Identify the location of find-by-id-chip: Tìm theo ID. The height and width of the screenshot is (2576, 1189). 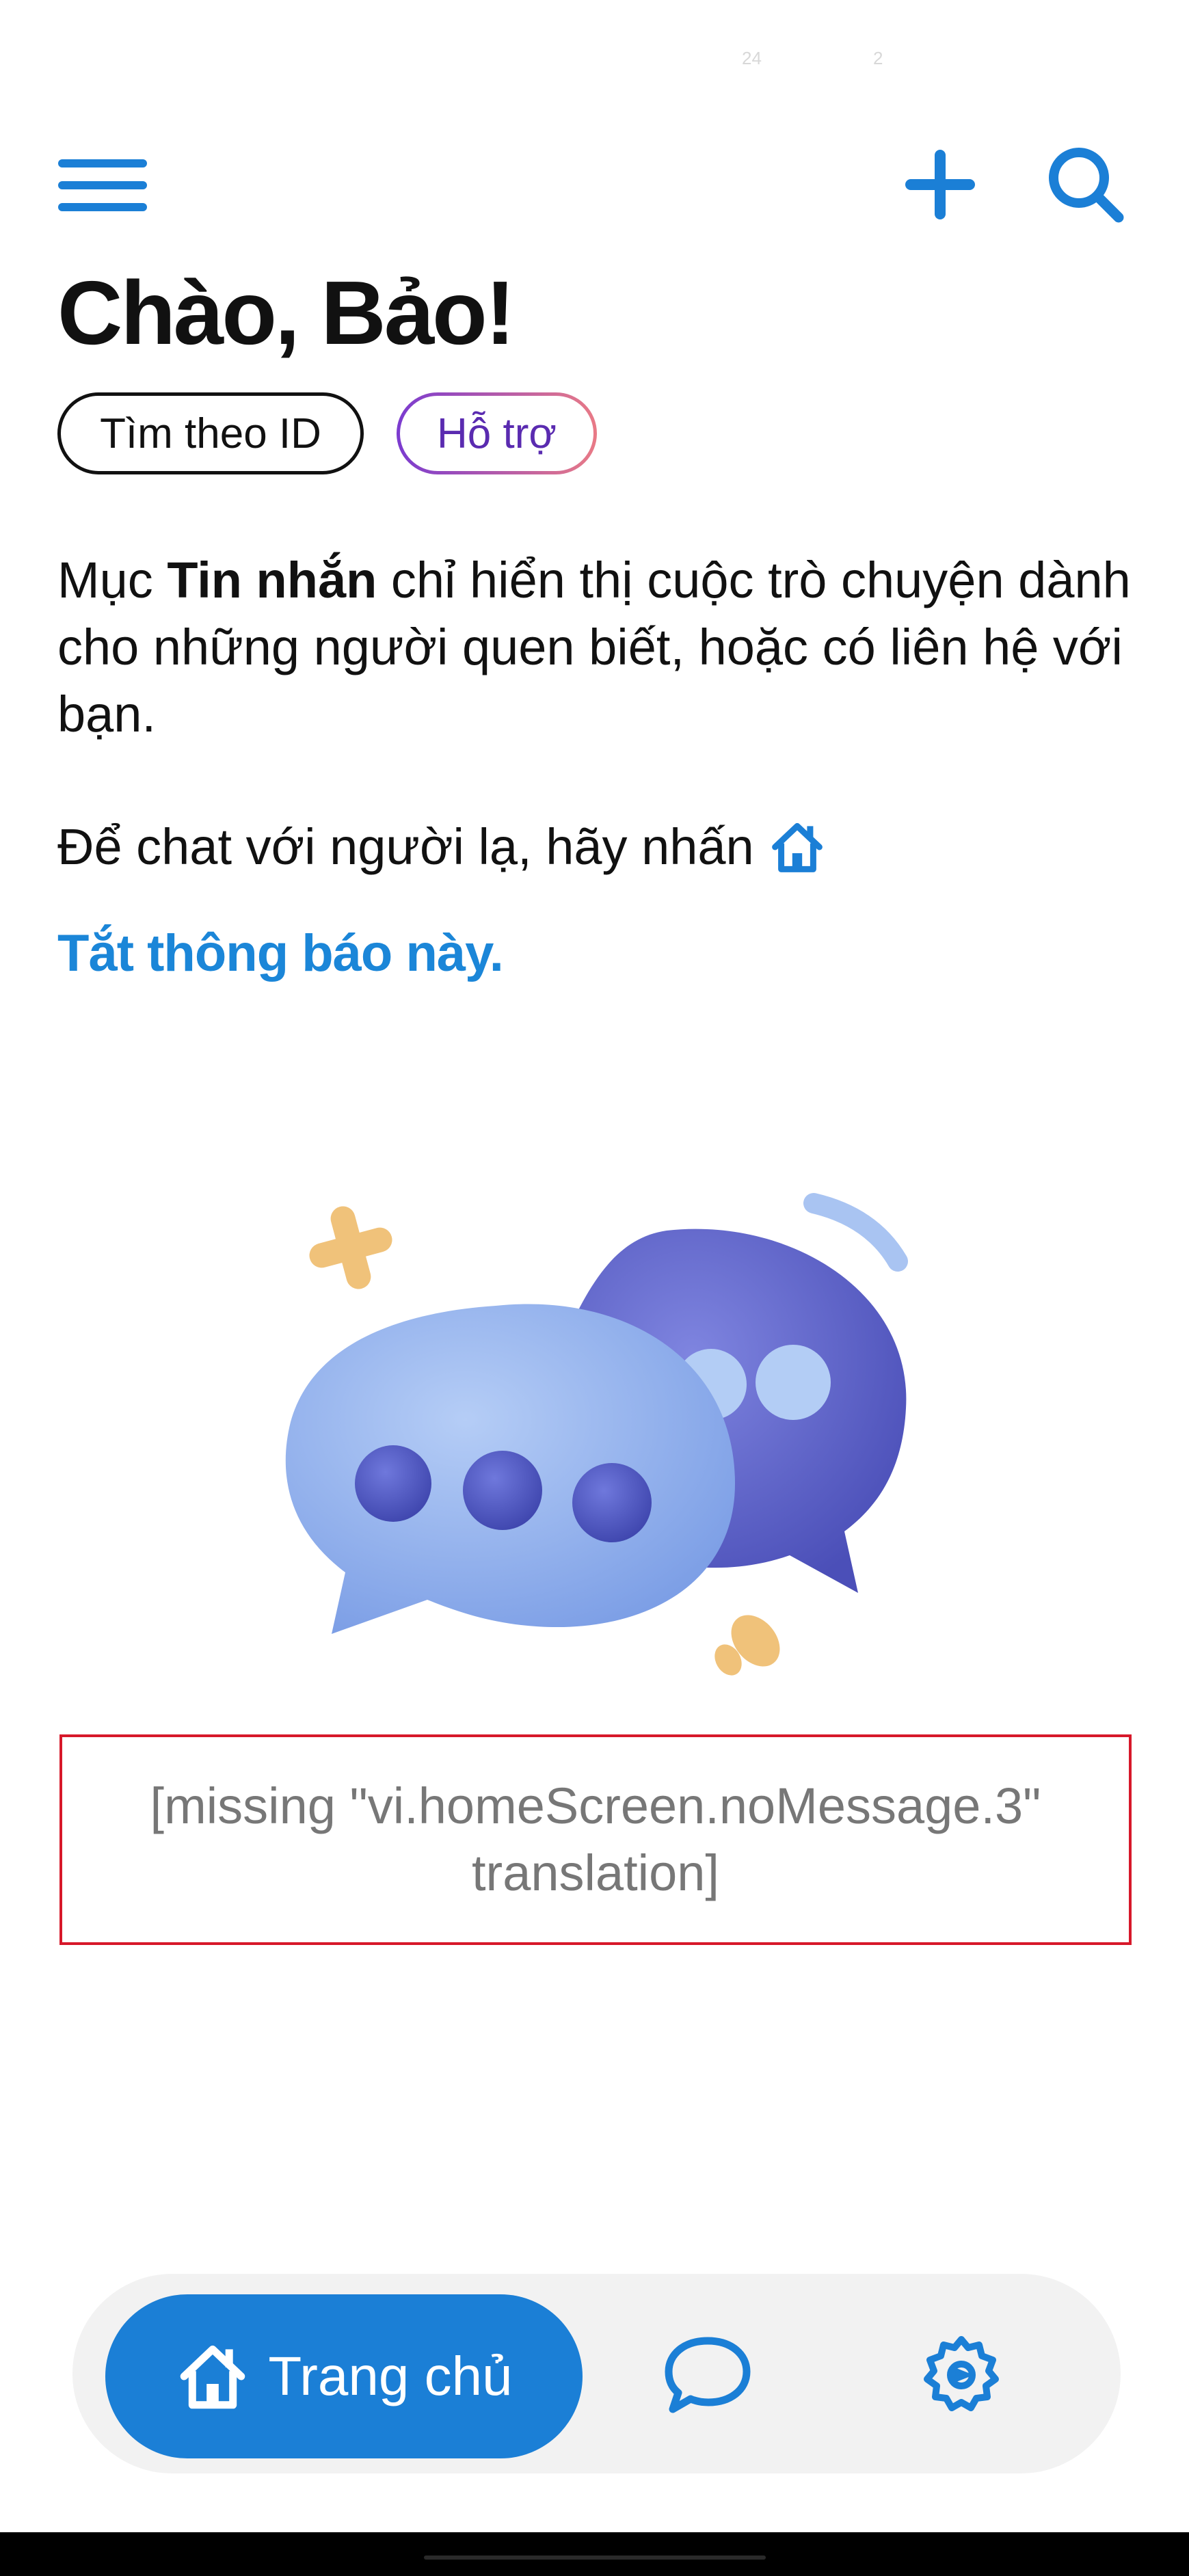
(210, 433).